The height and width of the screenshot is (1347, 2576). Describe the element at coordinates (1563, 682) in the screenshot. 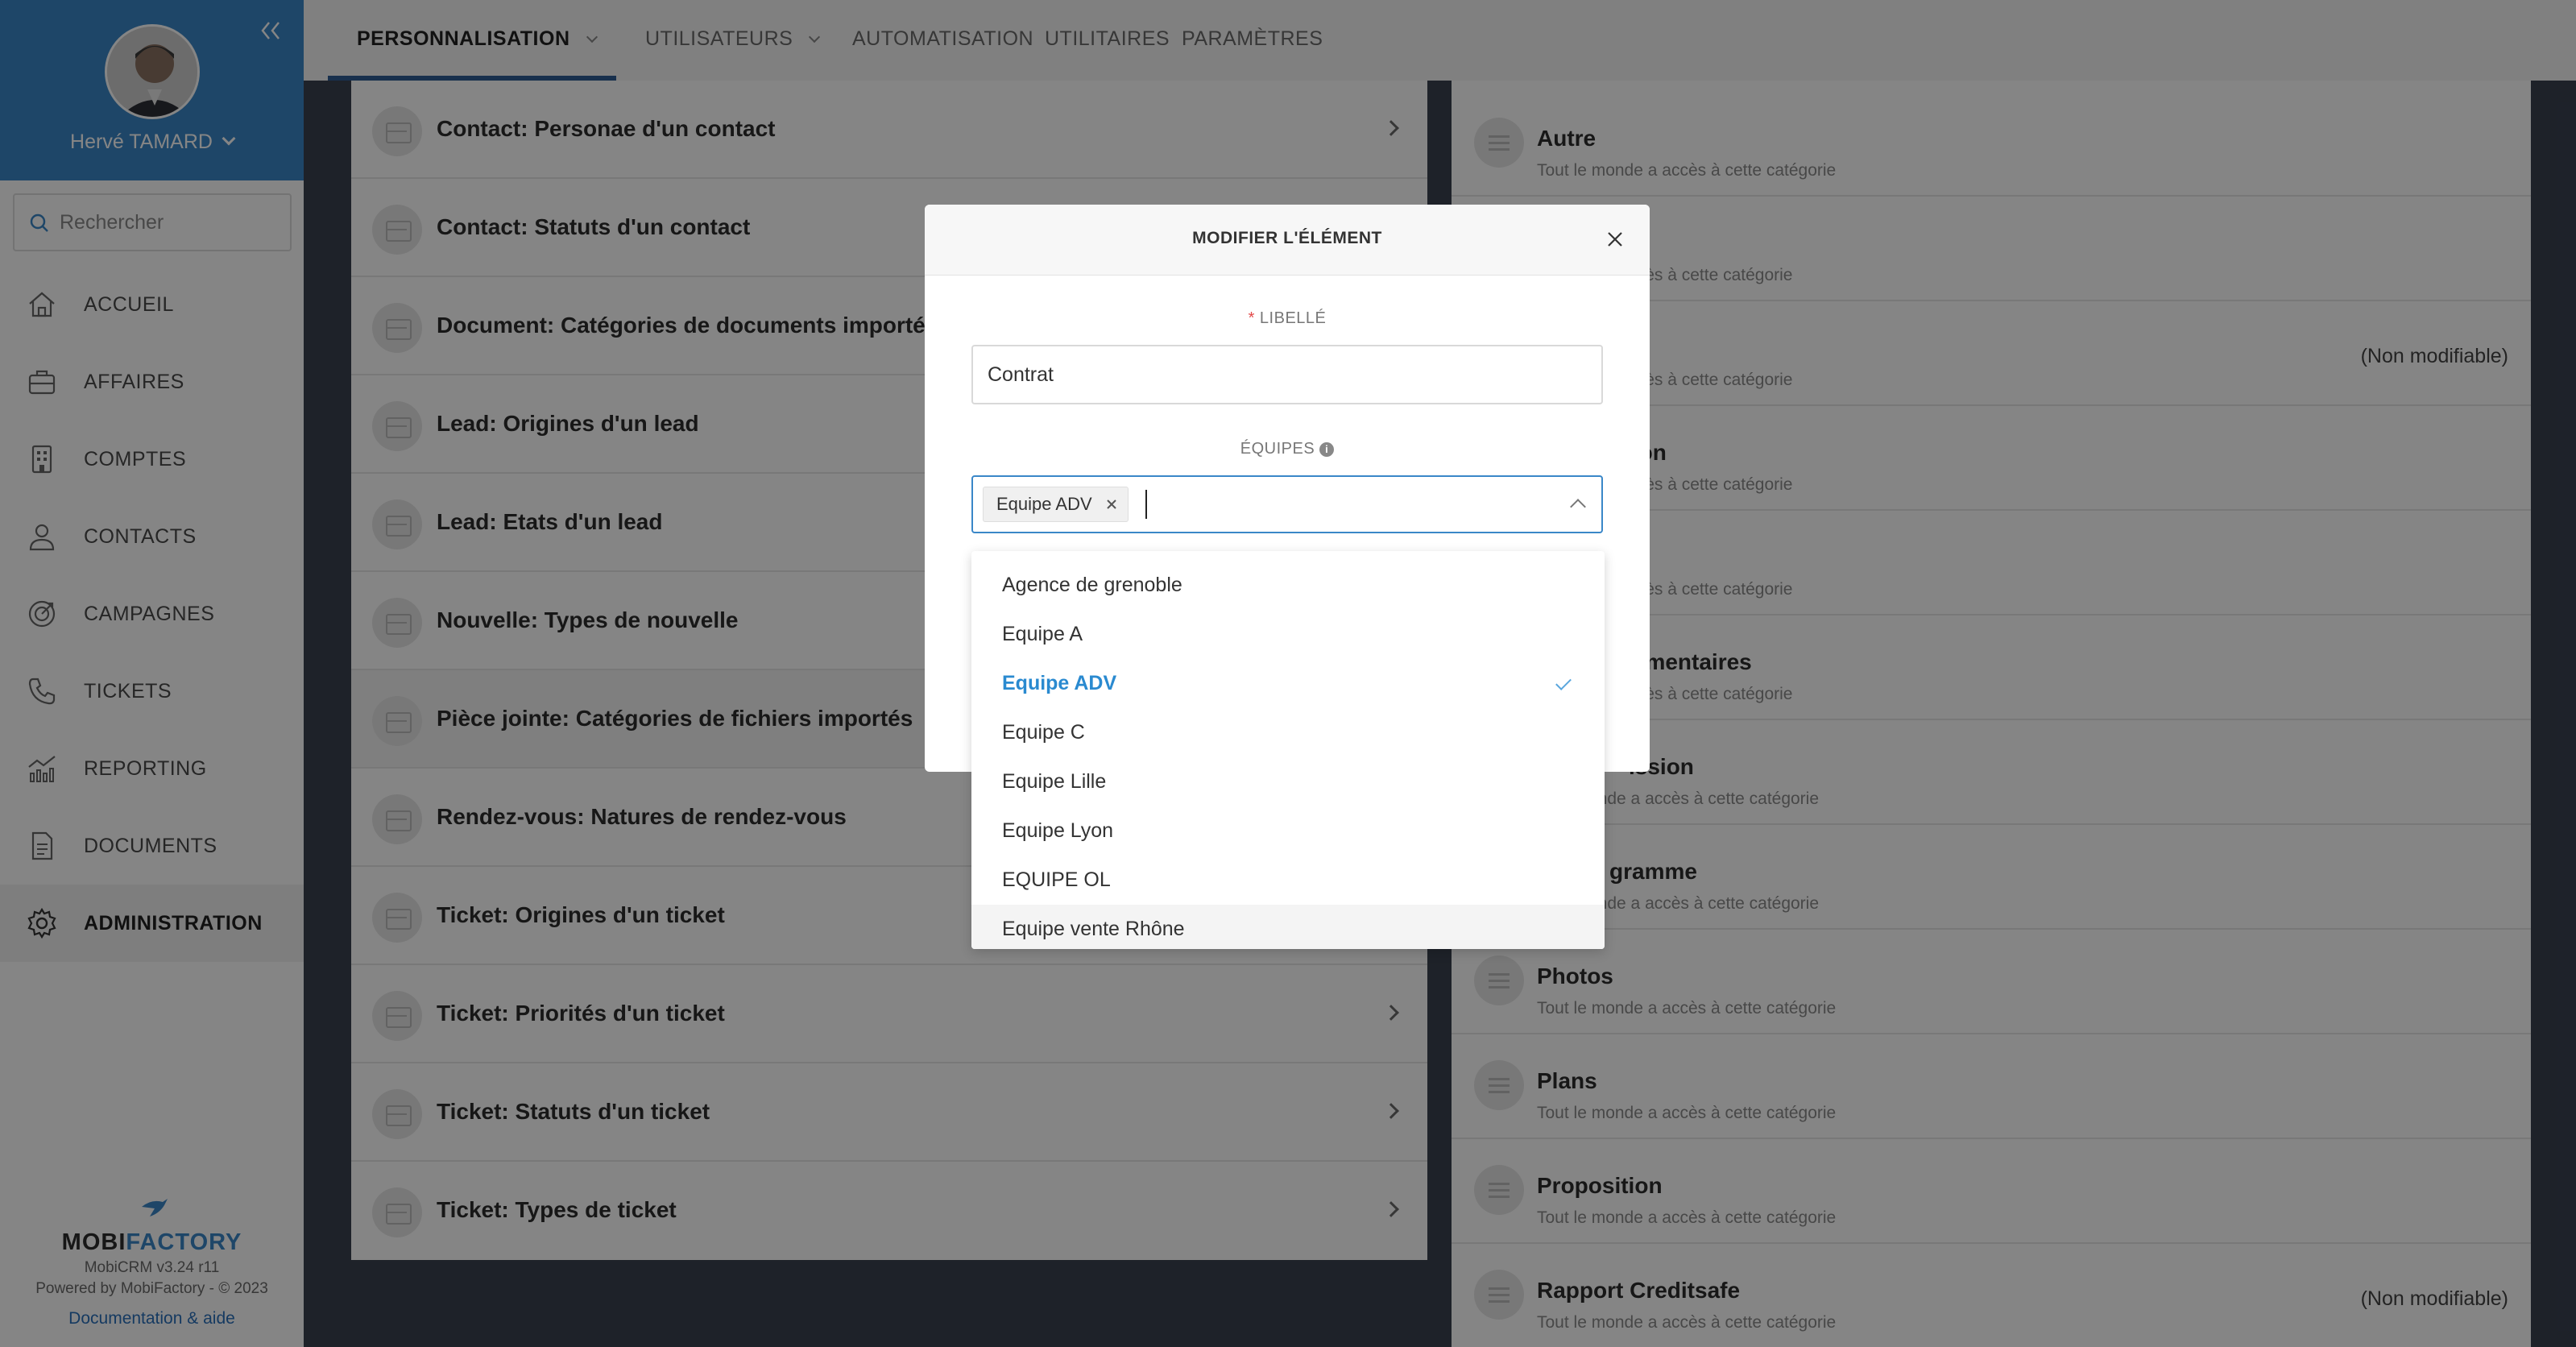

I see `check-icon` at that location.